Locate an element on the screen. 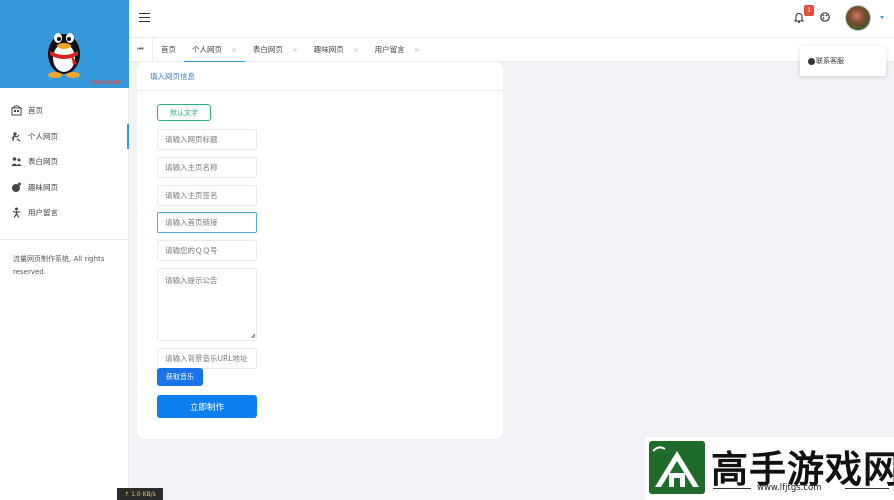 This screenshot has height=500, width=894. sidebar-footer: 流量网页制作系统, All rights reserved. is located at coordinates (59, 265).